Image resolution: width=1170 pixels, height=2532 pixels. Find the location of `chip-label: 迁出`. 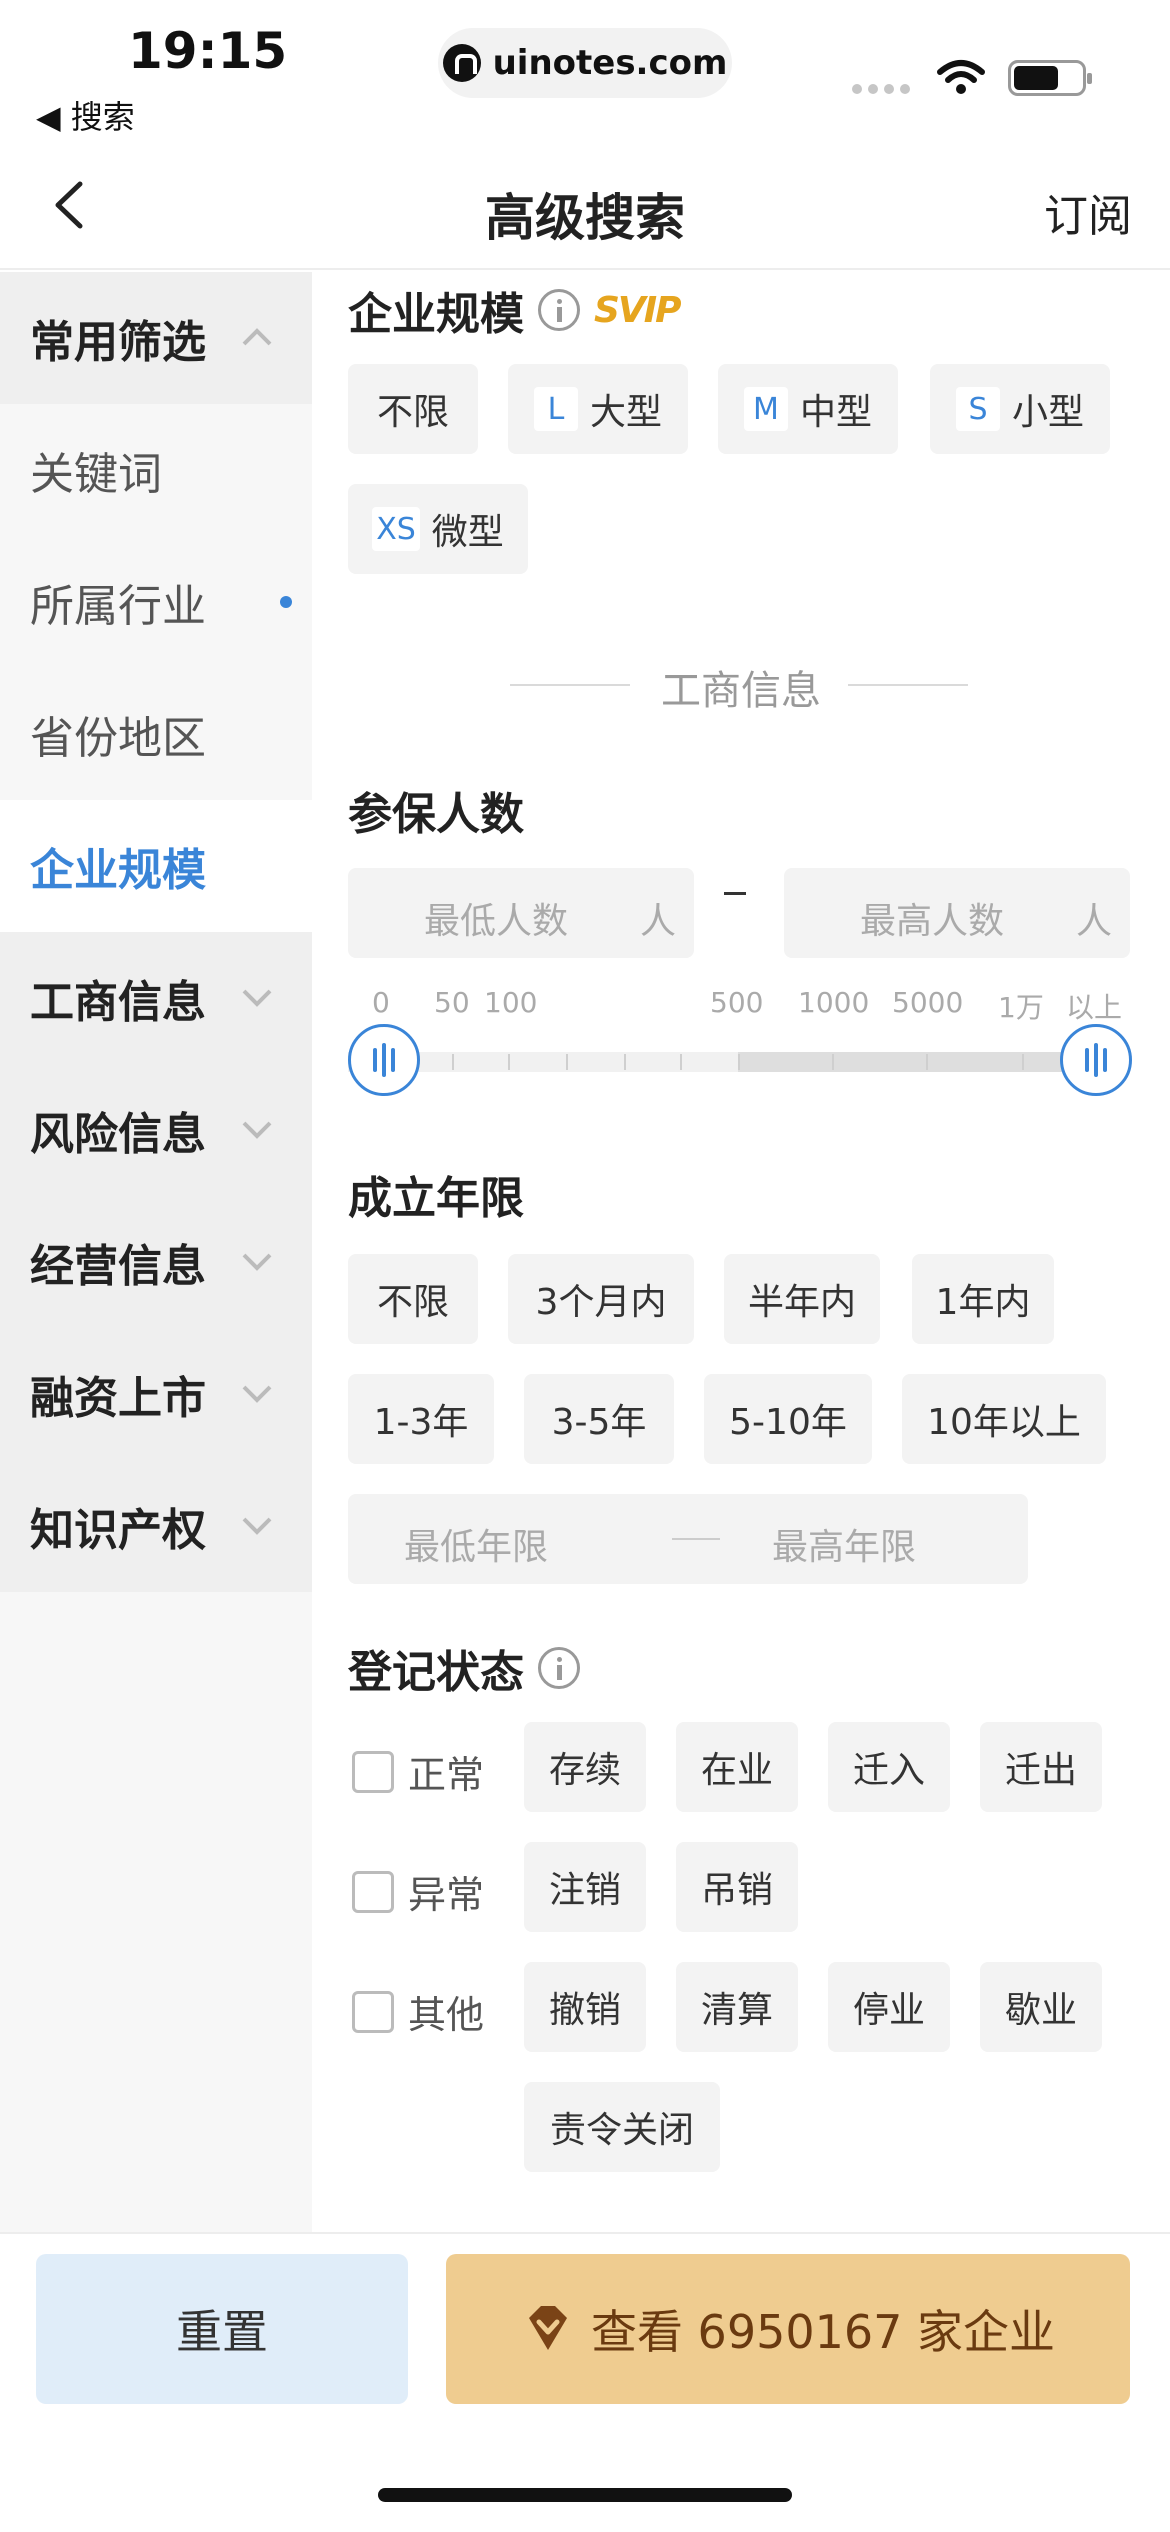

chip-label: 迁出 is located at coordinates (1040, 1770).